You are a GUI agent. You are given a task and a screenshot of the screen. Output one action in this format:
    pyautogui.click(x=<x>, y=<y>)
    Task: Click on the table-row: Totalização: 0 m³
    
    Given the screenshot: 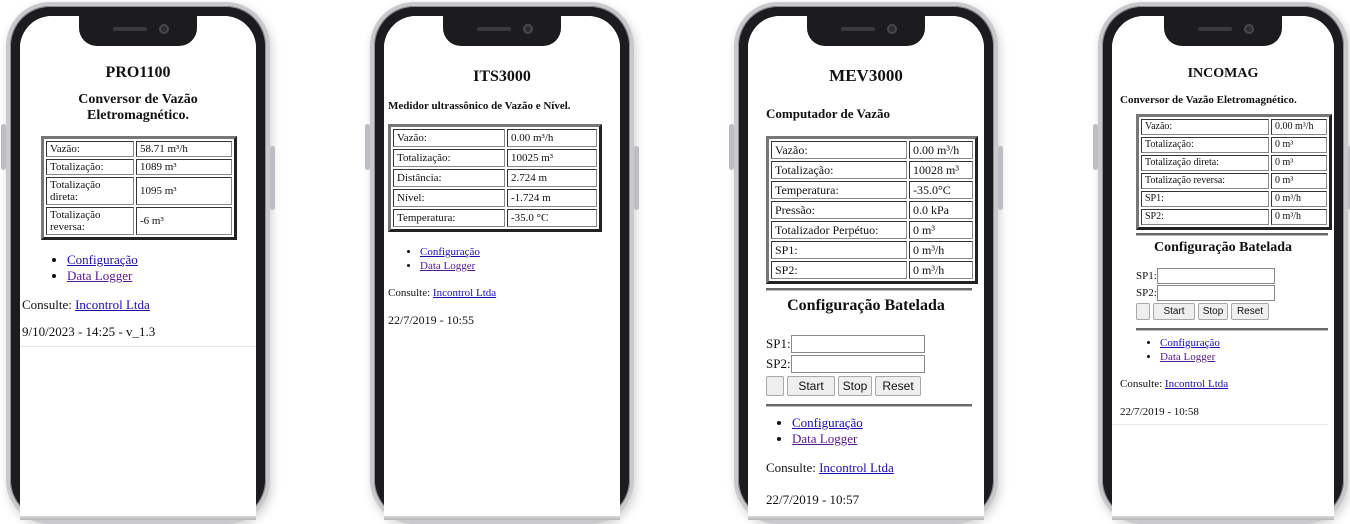 What is the action you would take?
    pyautogui.click(x=1234, y=145)
    